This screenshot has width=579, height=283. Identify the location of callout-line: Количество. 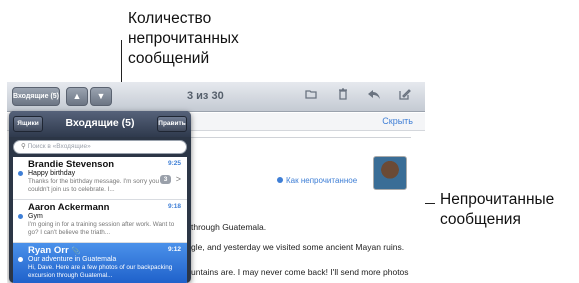
(170, 18).